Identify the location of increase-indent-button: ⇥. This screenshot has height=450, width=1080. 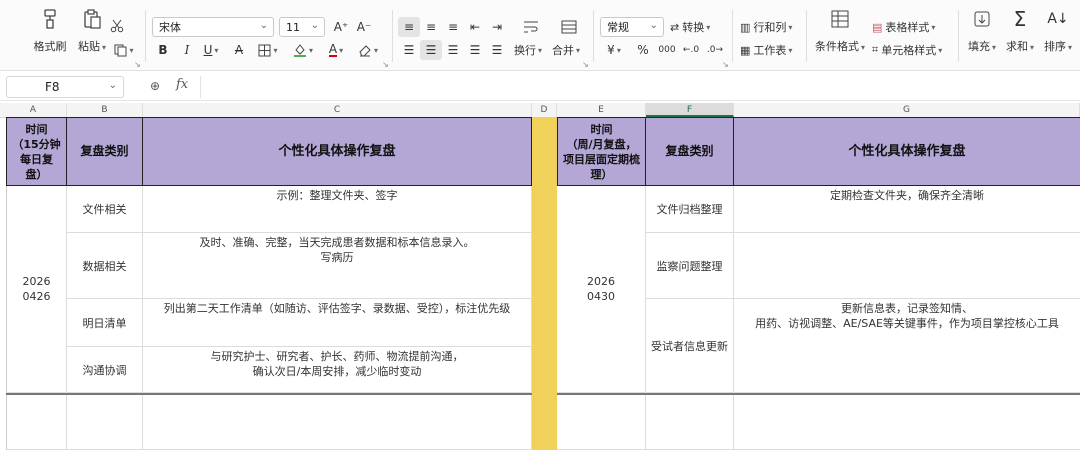
(497, 27).